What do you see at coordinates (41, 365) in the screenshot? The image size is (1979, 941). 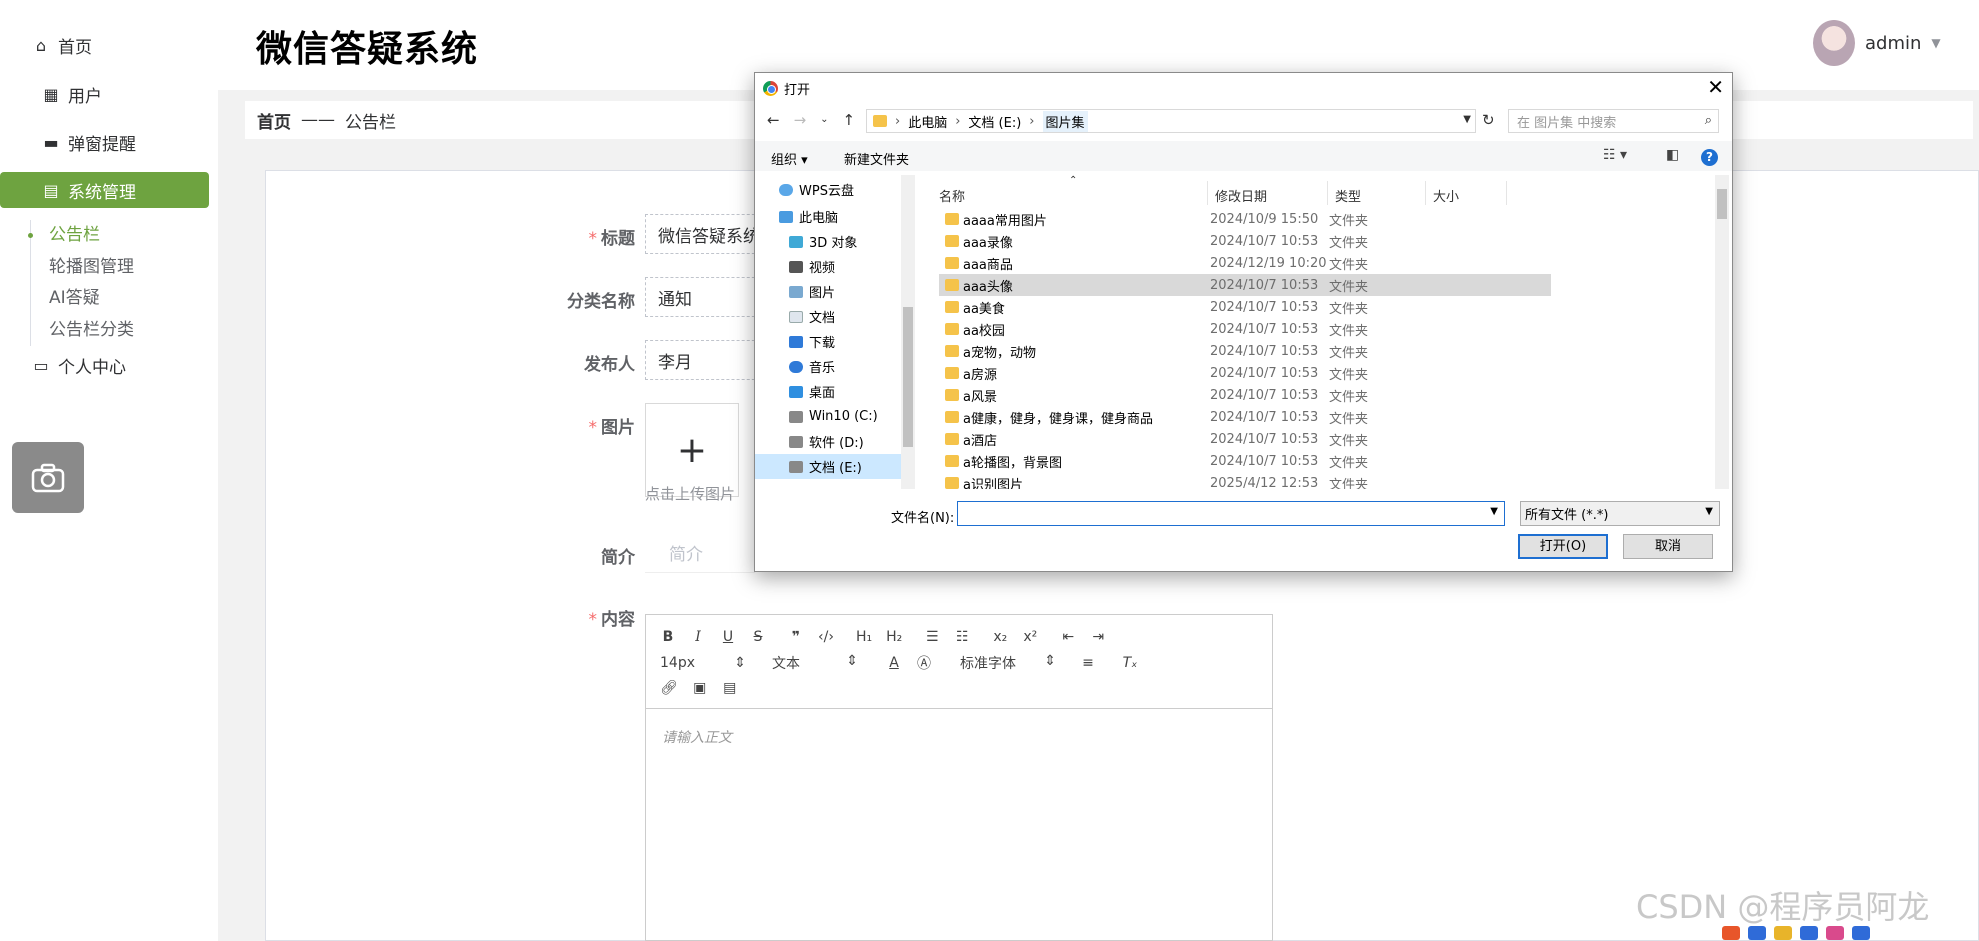 I see `calendar-icon: ▭` at bounding box center [41, 365].